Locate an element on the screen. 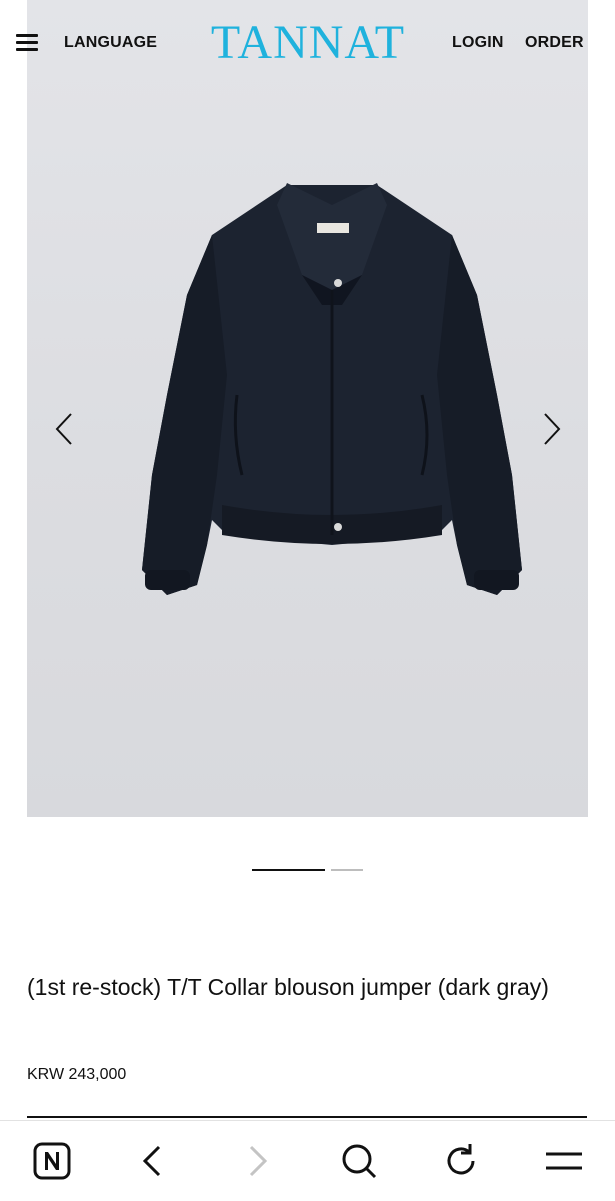 Image resolution: width=615 pixels, height=1201 pixels. tannat-logo: TANNAT is located at coordinates (308, 43).